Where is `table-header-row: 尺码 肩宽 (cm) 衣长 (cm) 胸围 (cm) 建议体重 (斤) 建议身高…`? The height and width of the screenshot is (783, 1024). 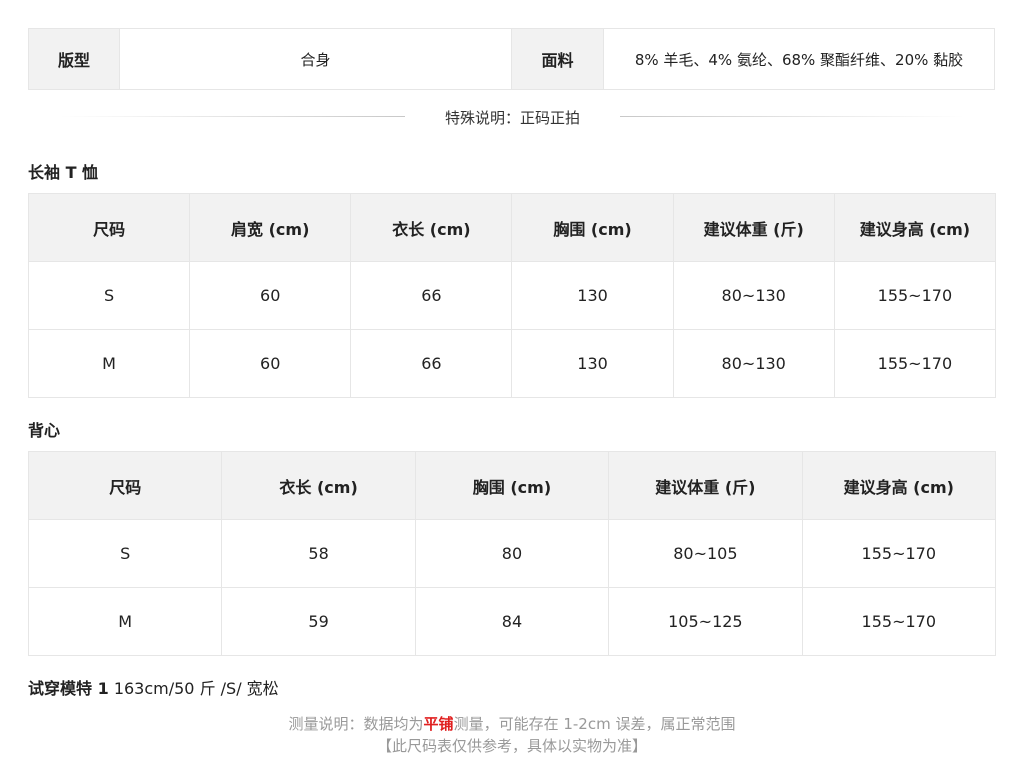 table-header-row: 尺码 肩宽 (cm) 衣长 (cm) 胸围 (cm) 建议体重 (斤) 建议身高… is located at coordinates (512, 227).